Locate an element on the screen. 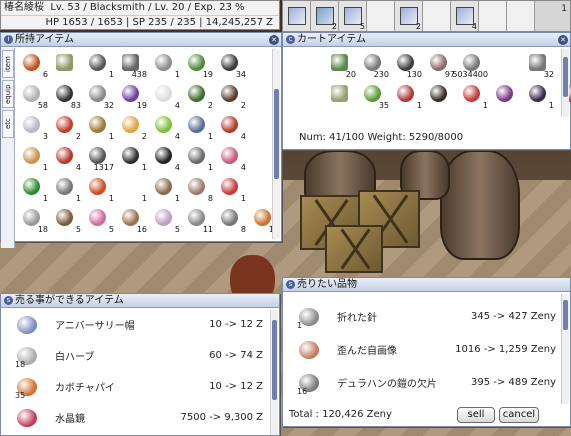 This screenshot has width=571, height=436. inventory-scrollbar is located at coordinates (276, 144).